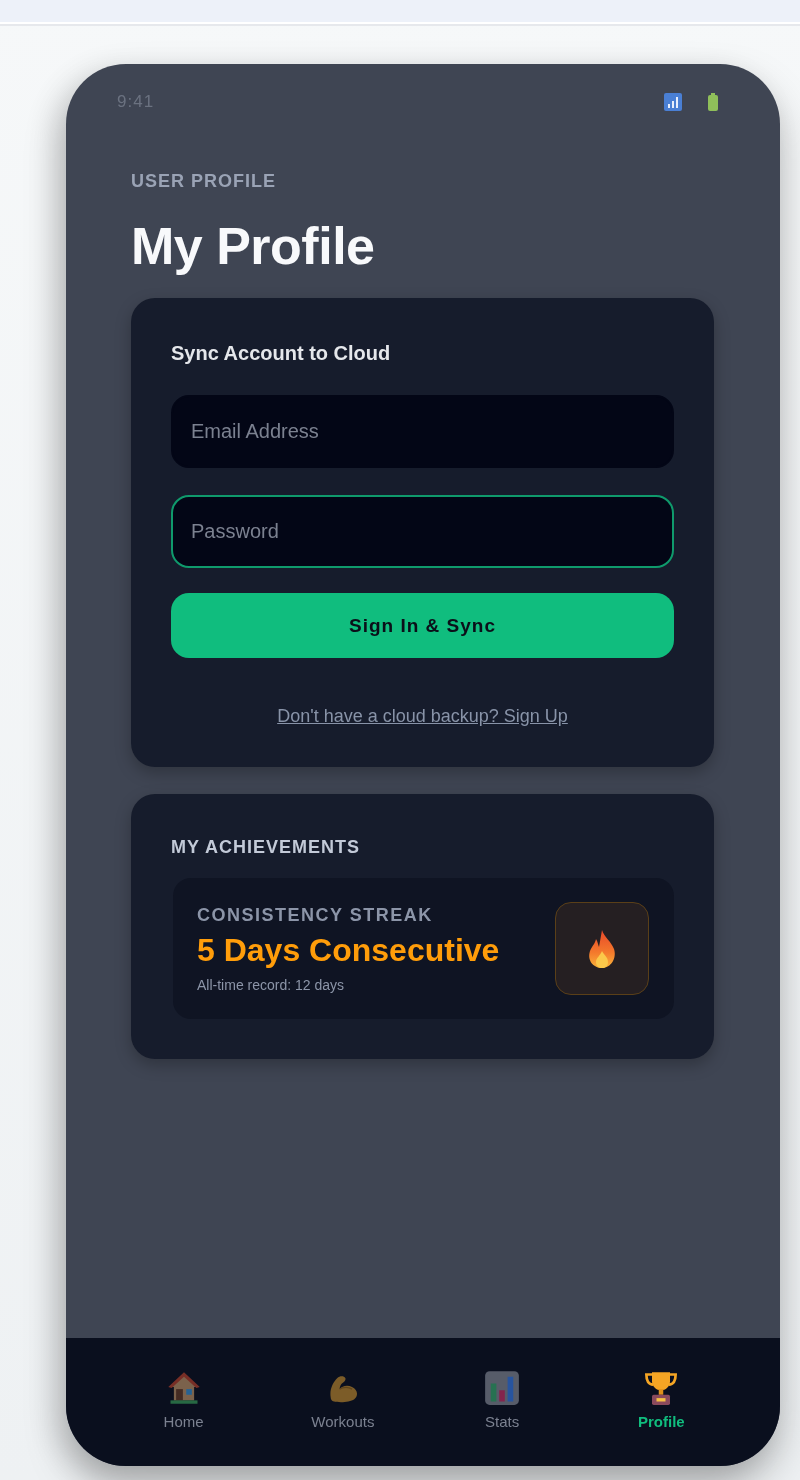 Image resolution: width=800 pixels, height=1480 pixels. I want to click on streak-value: 5 Days Consecutive, so click(348, 950).